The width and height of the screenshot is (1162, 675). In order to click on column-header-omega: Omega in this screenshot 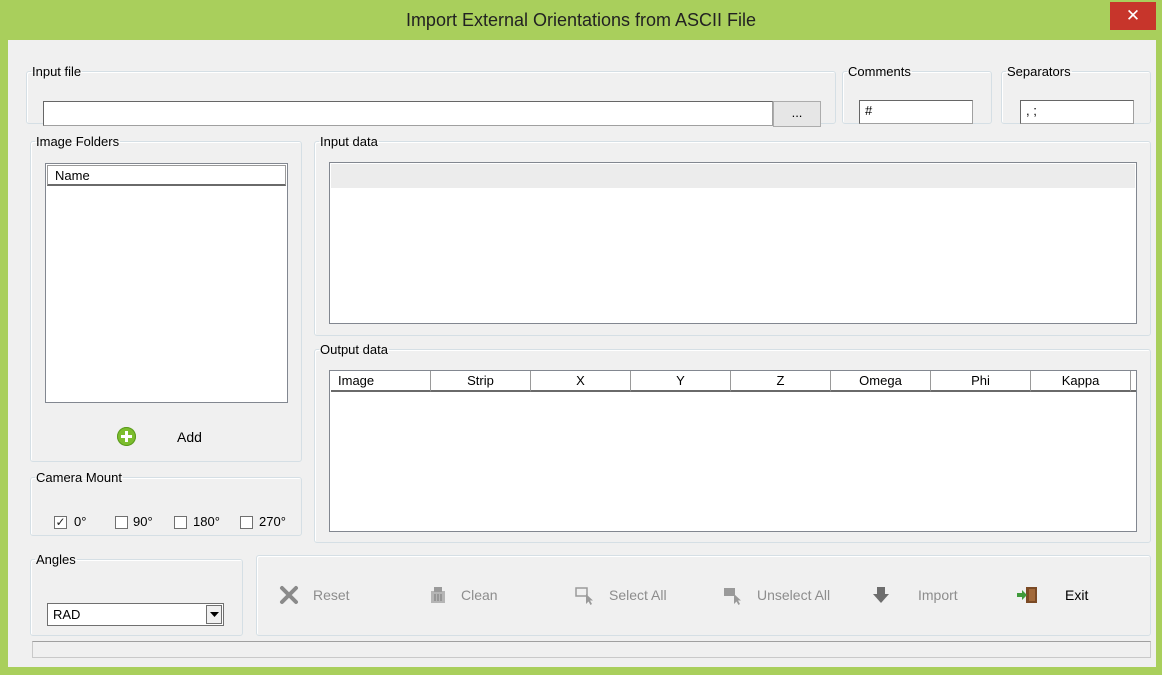, I will do `click(881, 381)`.